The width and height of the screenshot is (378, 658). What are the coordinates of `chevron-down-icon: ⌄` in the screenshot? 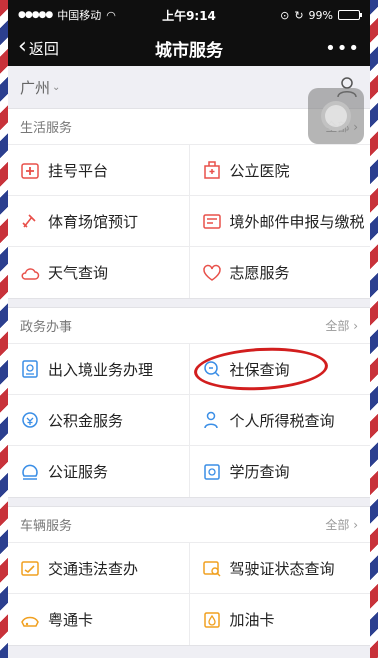 It's located at (56, 87).